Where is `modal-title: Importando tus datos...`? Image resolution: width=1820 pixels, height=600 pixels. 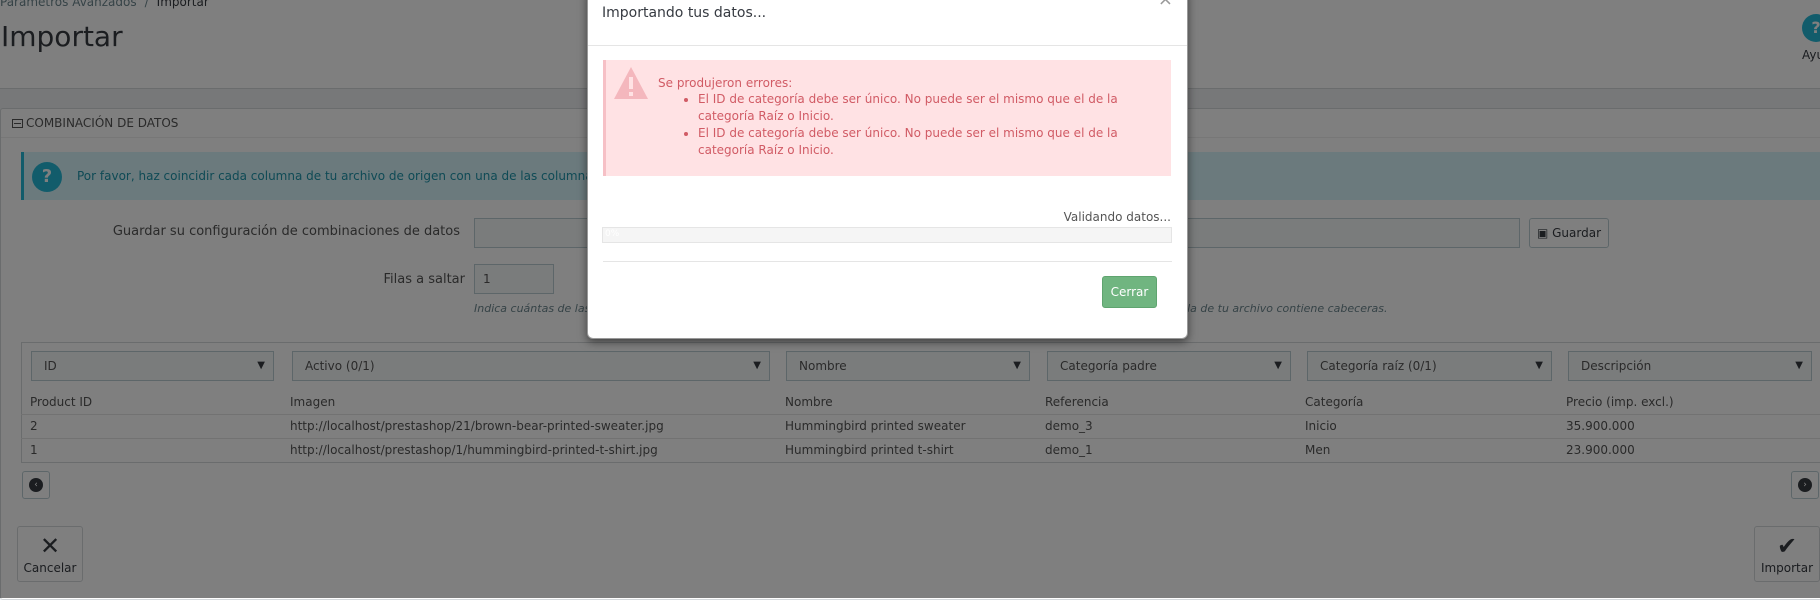
modal-title: Importando tus datos... is located at coordinates (684, 13).